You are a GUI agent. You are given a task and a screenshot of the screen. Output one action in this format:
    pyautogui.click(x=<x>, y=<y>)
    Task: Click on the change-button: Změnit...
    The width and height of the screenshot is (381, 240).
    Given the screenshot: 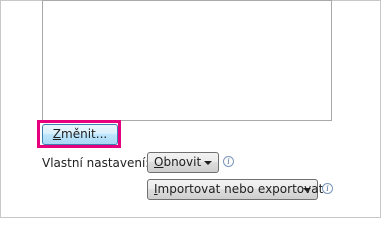 What is the action you would take?
    pyautogui.click(x=80, y=134)
    